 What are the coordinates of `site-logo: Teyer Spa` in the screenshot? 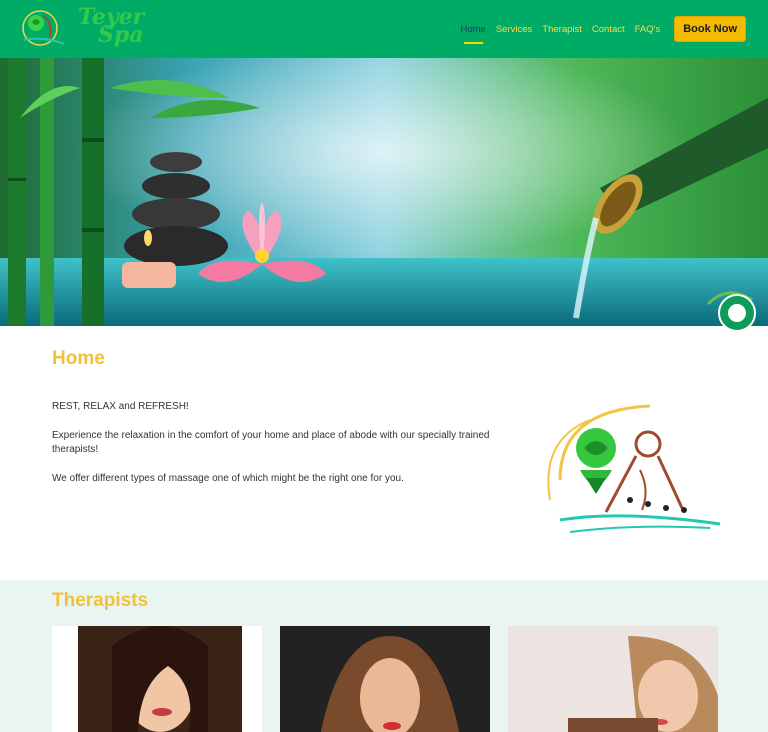 It's located at (88, 28).